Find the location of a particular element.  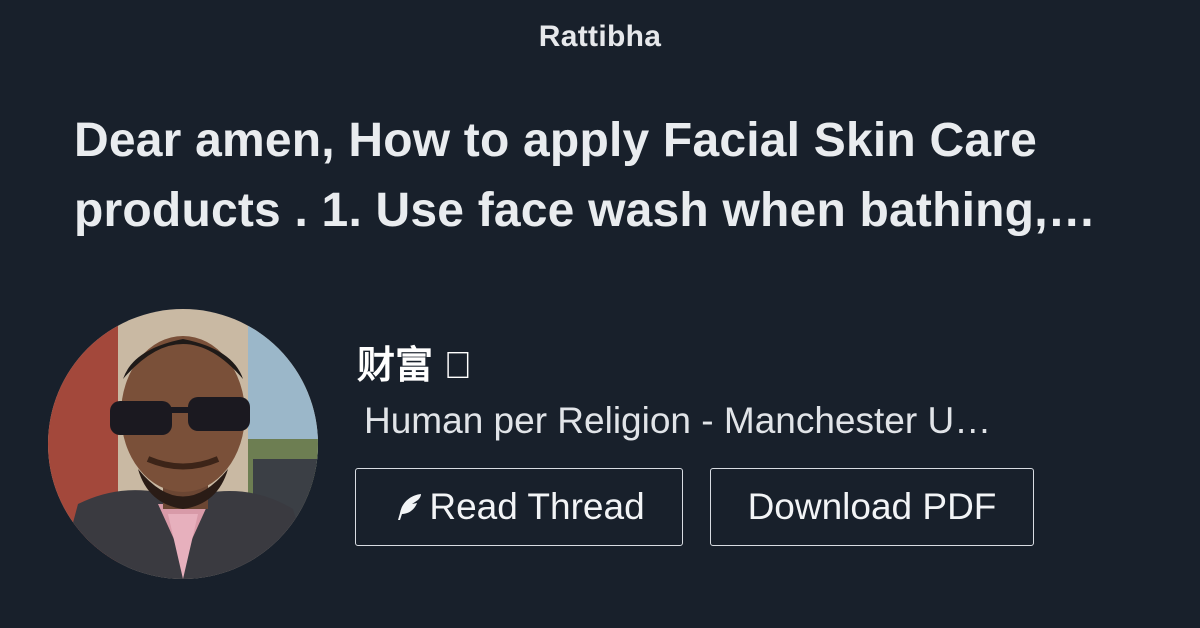

download-pdf-button: Download PDF is located at coordinates (872, 507).